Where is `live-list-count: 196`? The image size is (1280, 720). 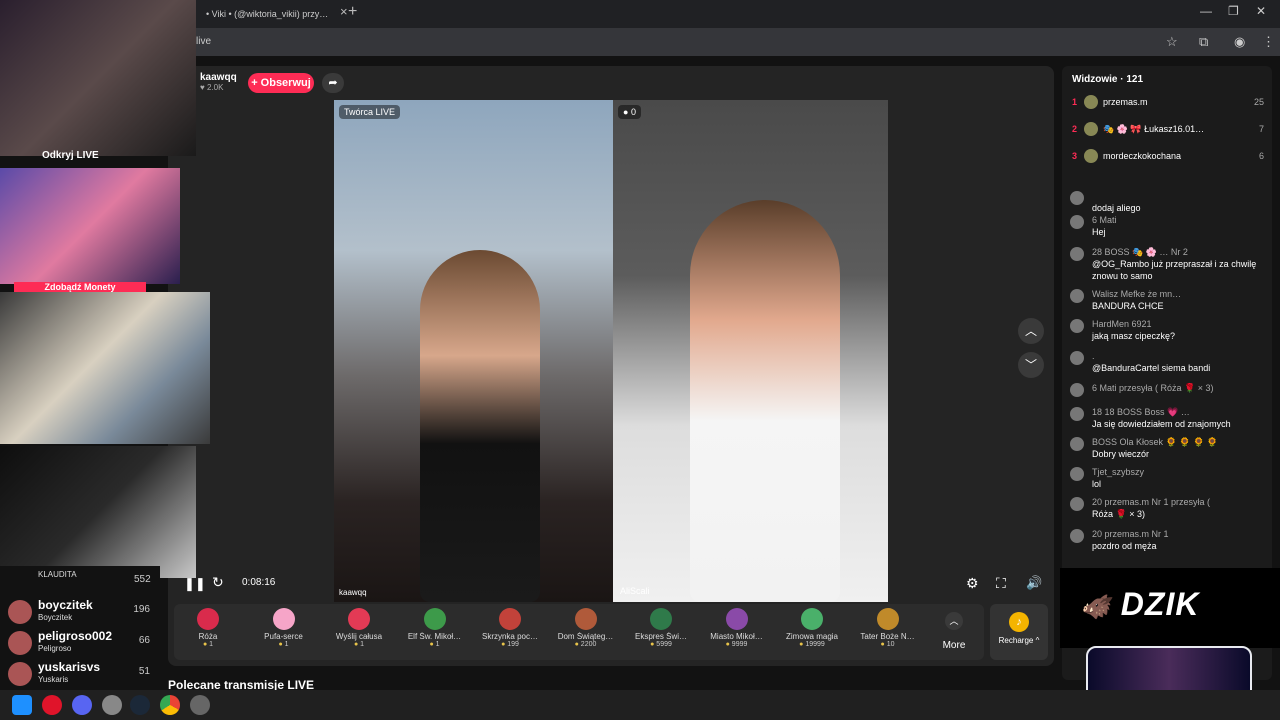 live-list-count: 196 is located at coordinates (141, 609).